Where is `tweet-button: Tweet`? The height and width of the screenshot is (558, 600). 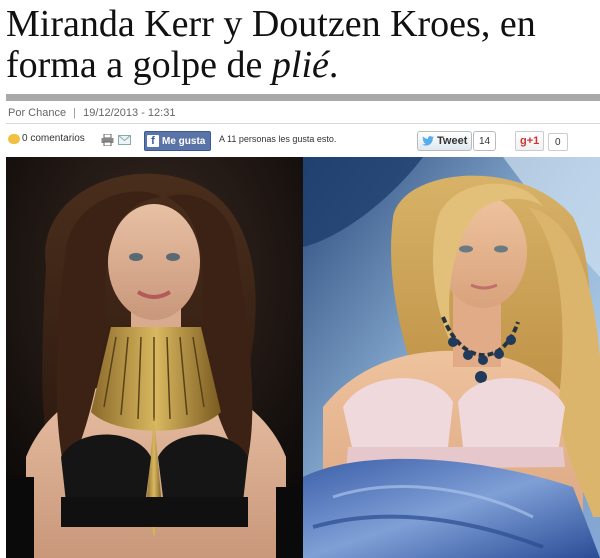 tweet-button: Tweet is located at coordinates (445, 141).